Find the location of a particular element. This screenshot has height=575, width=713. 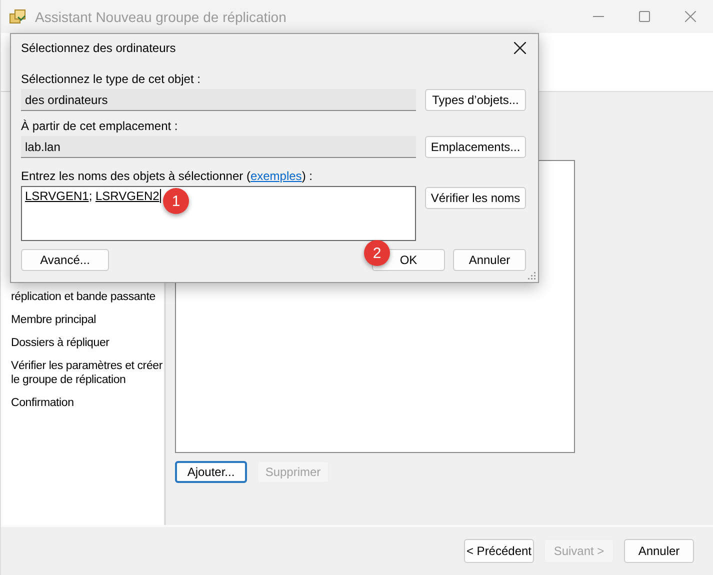

dialog-title: Sélectionnez des ordinateurs is located at coordinates (98, 48).